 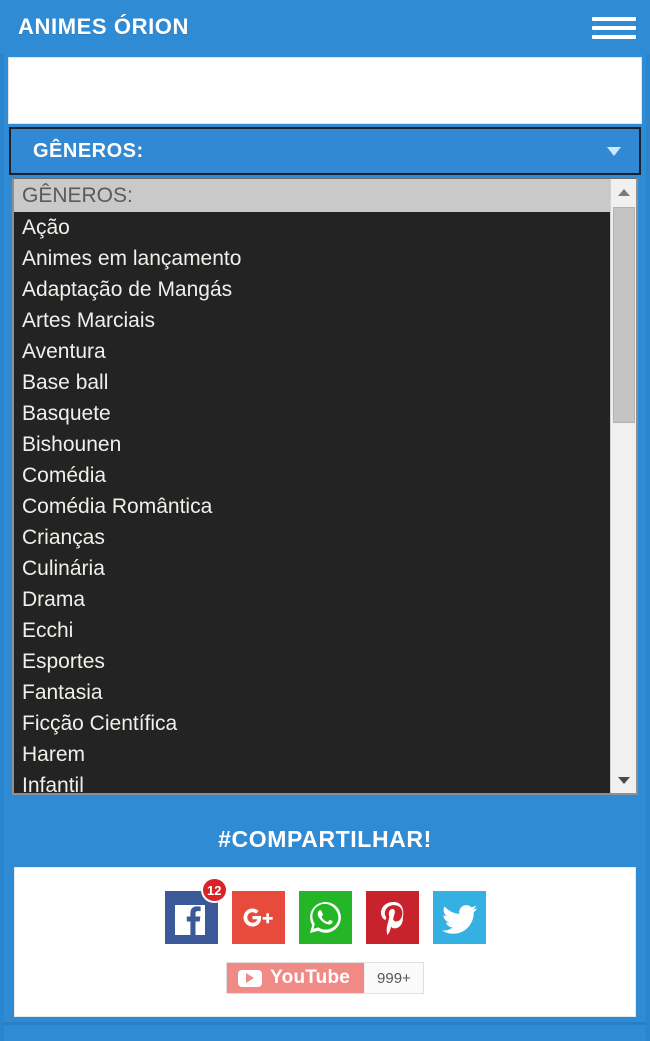 What do you see at coordinates (325, 27) in the screenshot?
I see `site-header: ANIMES ÓRION` at bounding box center [325, 27].